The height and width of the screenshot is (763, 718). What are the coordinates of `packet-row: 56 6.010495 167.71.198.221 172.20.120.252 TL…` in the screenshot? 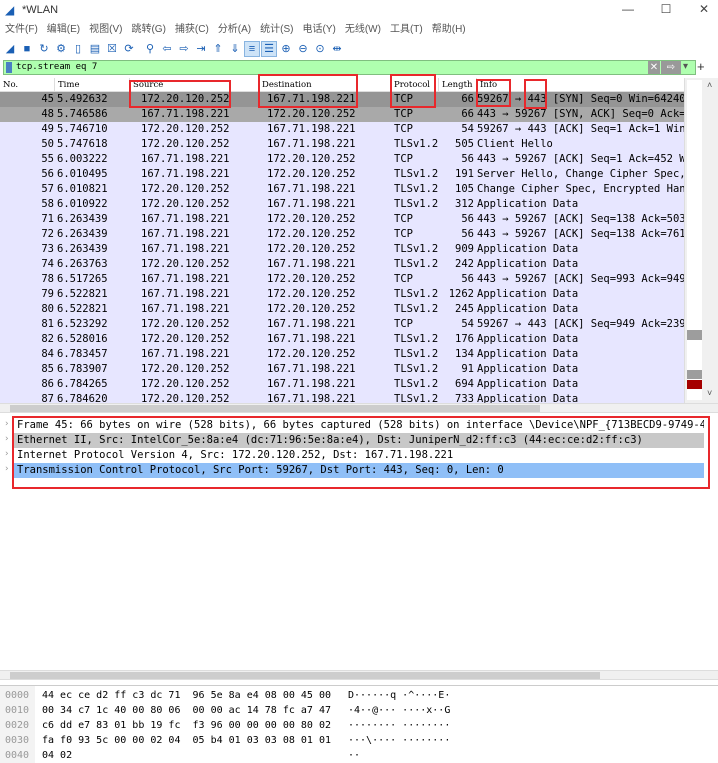 It's located at (342, 174).